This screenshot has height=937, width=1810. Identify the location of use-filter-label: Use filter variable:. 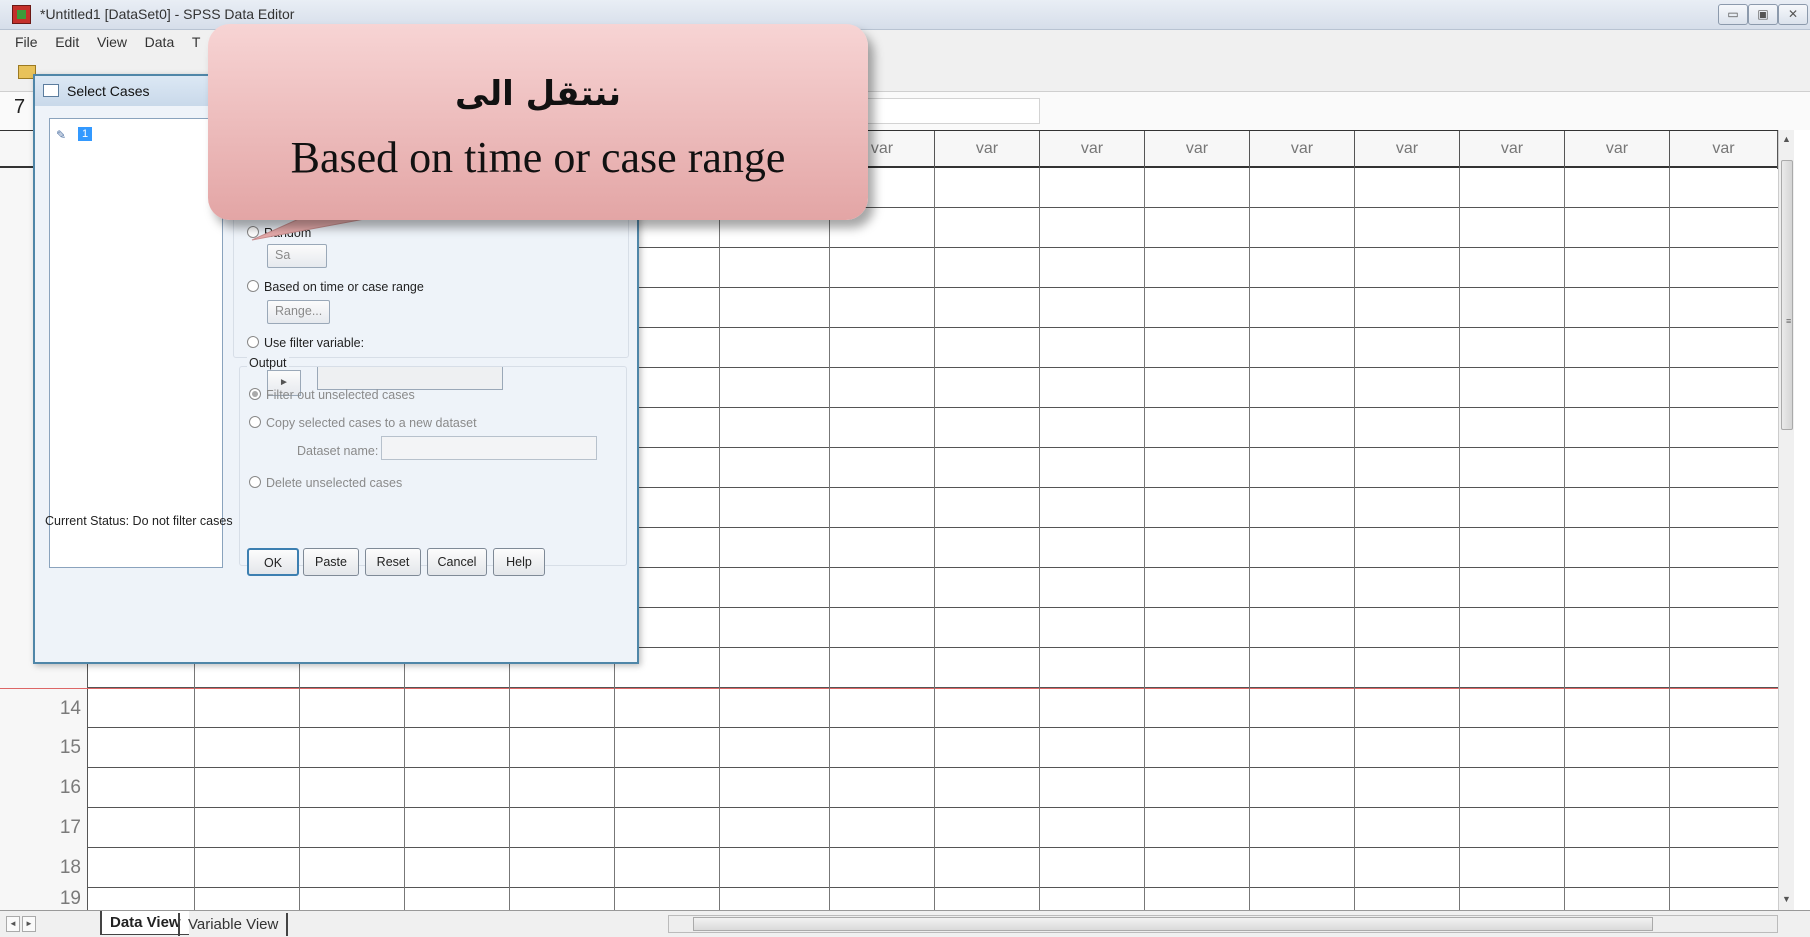
(314, 343).